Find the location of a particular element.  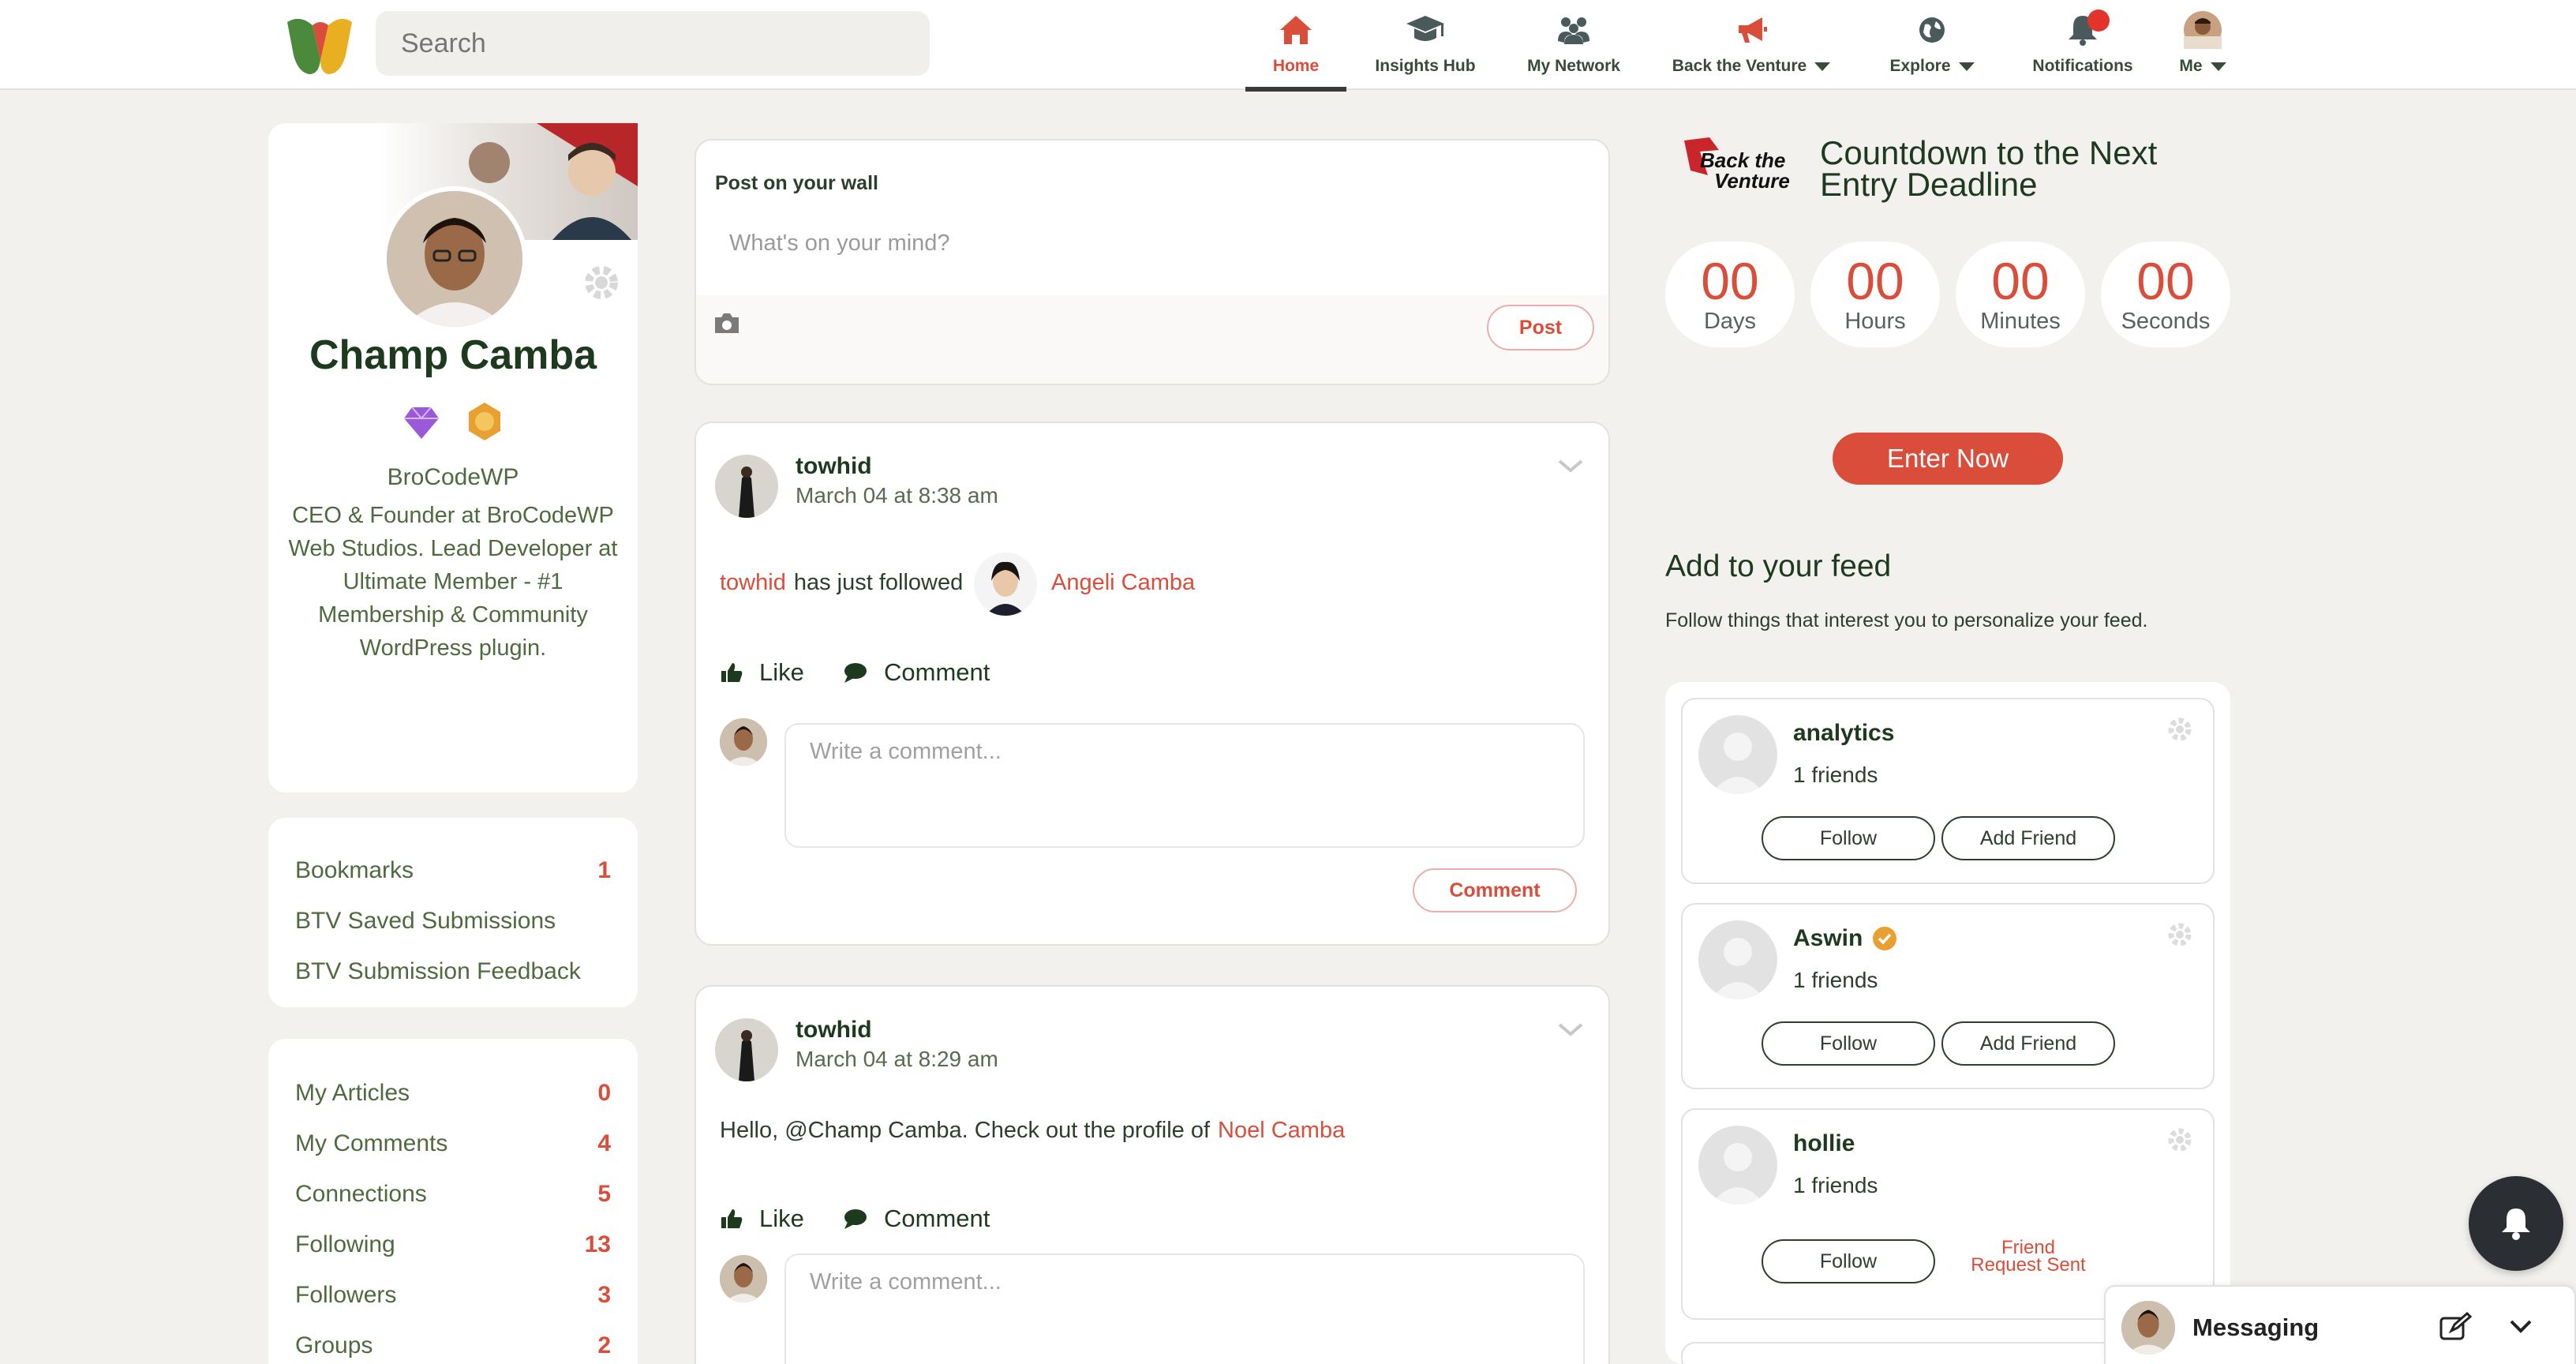

messaging-dock: Messaging is located at coordinates (2340, 1324).